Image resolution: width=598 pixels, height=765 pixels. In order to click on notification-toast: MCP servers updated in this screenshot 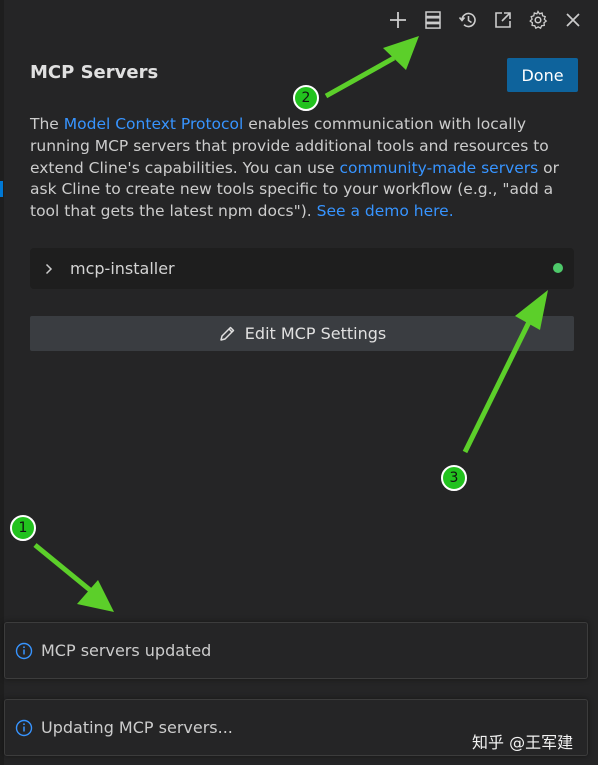, I will do `click(296, 650)`.